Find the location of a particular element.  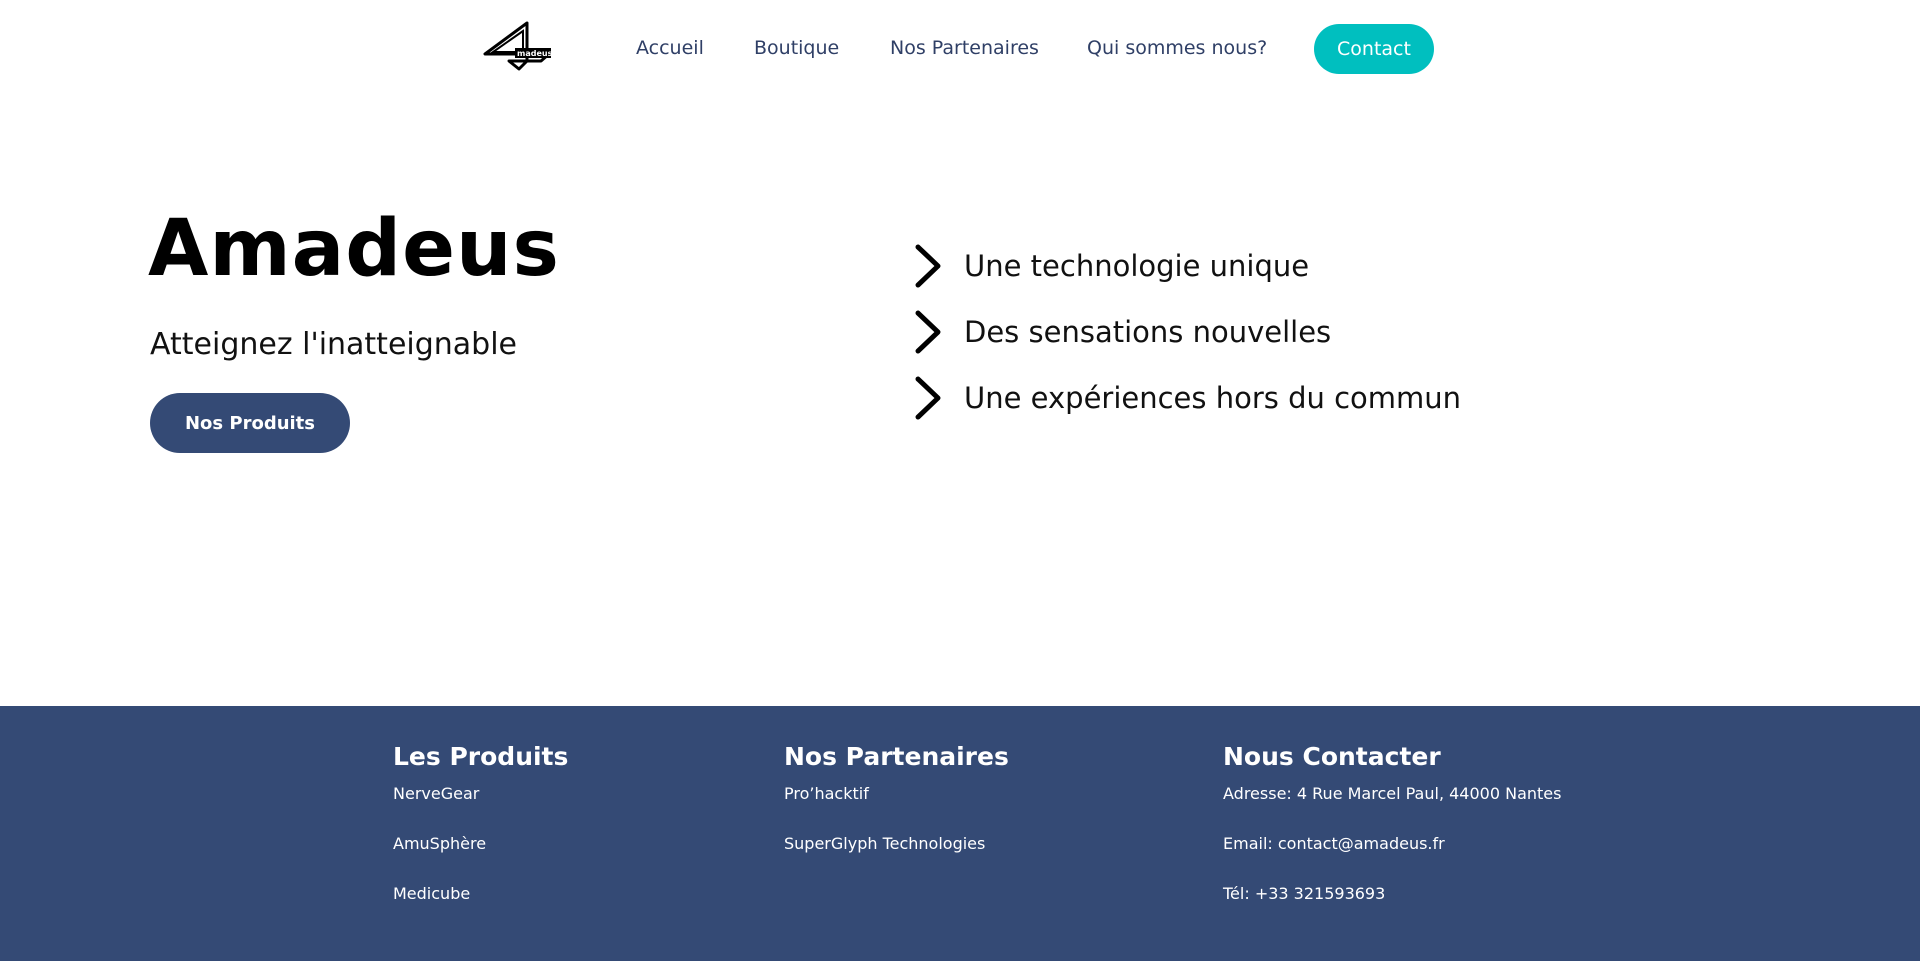

hero-subtitle: Atteignez l'inatteignable is located at coordinates (334, 344).